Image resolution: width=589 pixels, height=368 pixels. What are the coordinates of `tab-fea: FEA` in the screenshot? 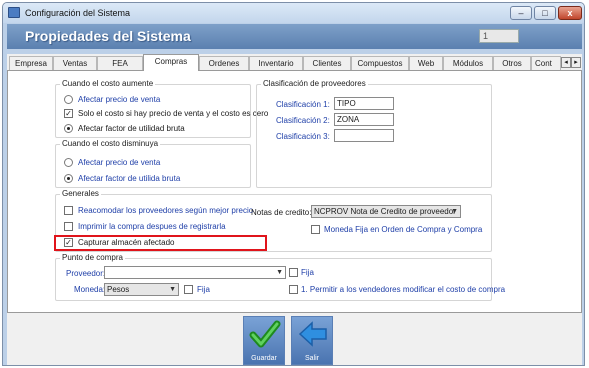 It's located at (120, 63).